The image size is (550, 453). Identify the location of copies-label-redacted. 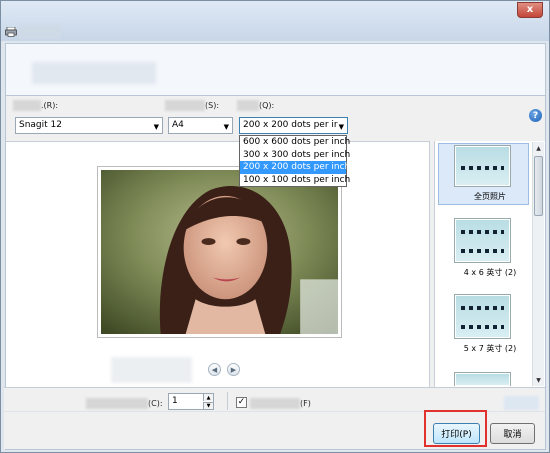
(117, 403).